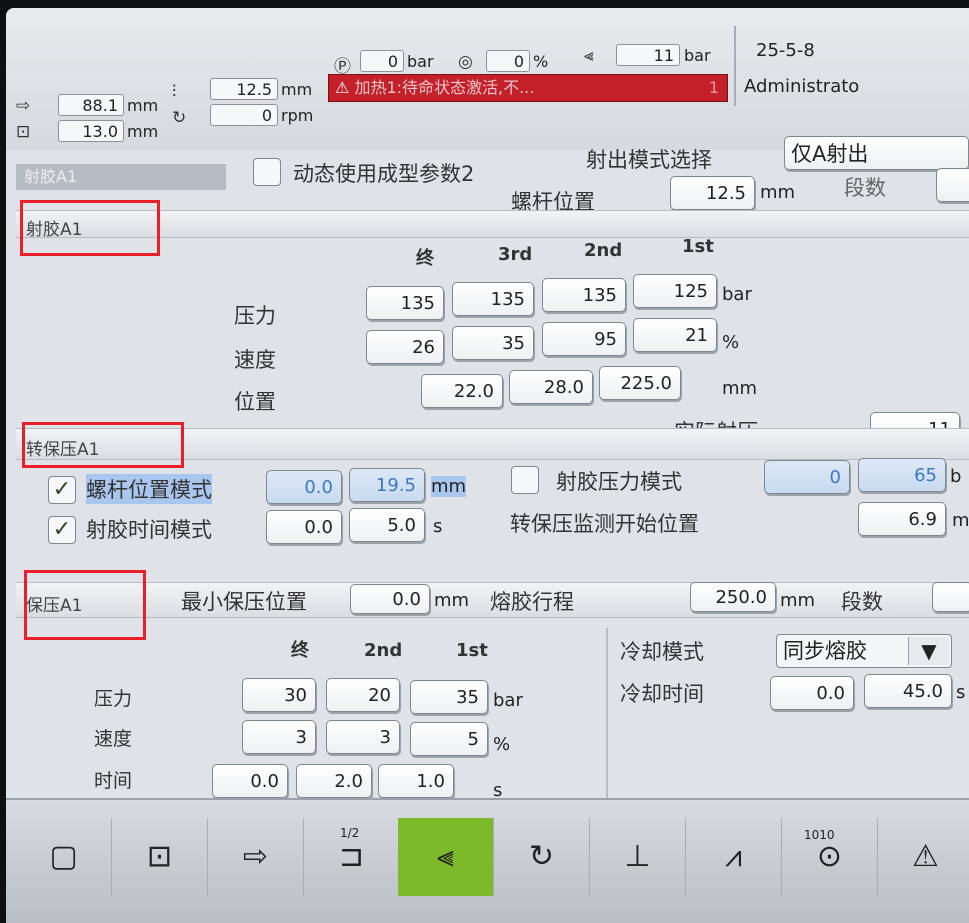 This screenshot has width=969, height=923. Describe the element at coordinates (449, 739) in the screenshot. I see `hold-speed-1st: 5` at that location.